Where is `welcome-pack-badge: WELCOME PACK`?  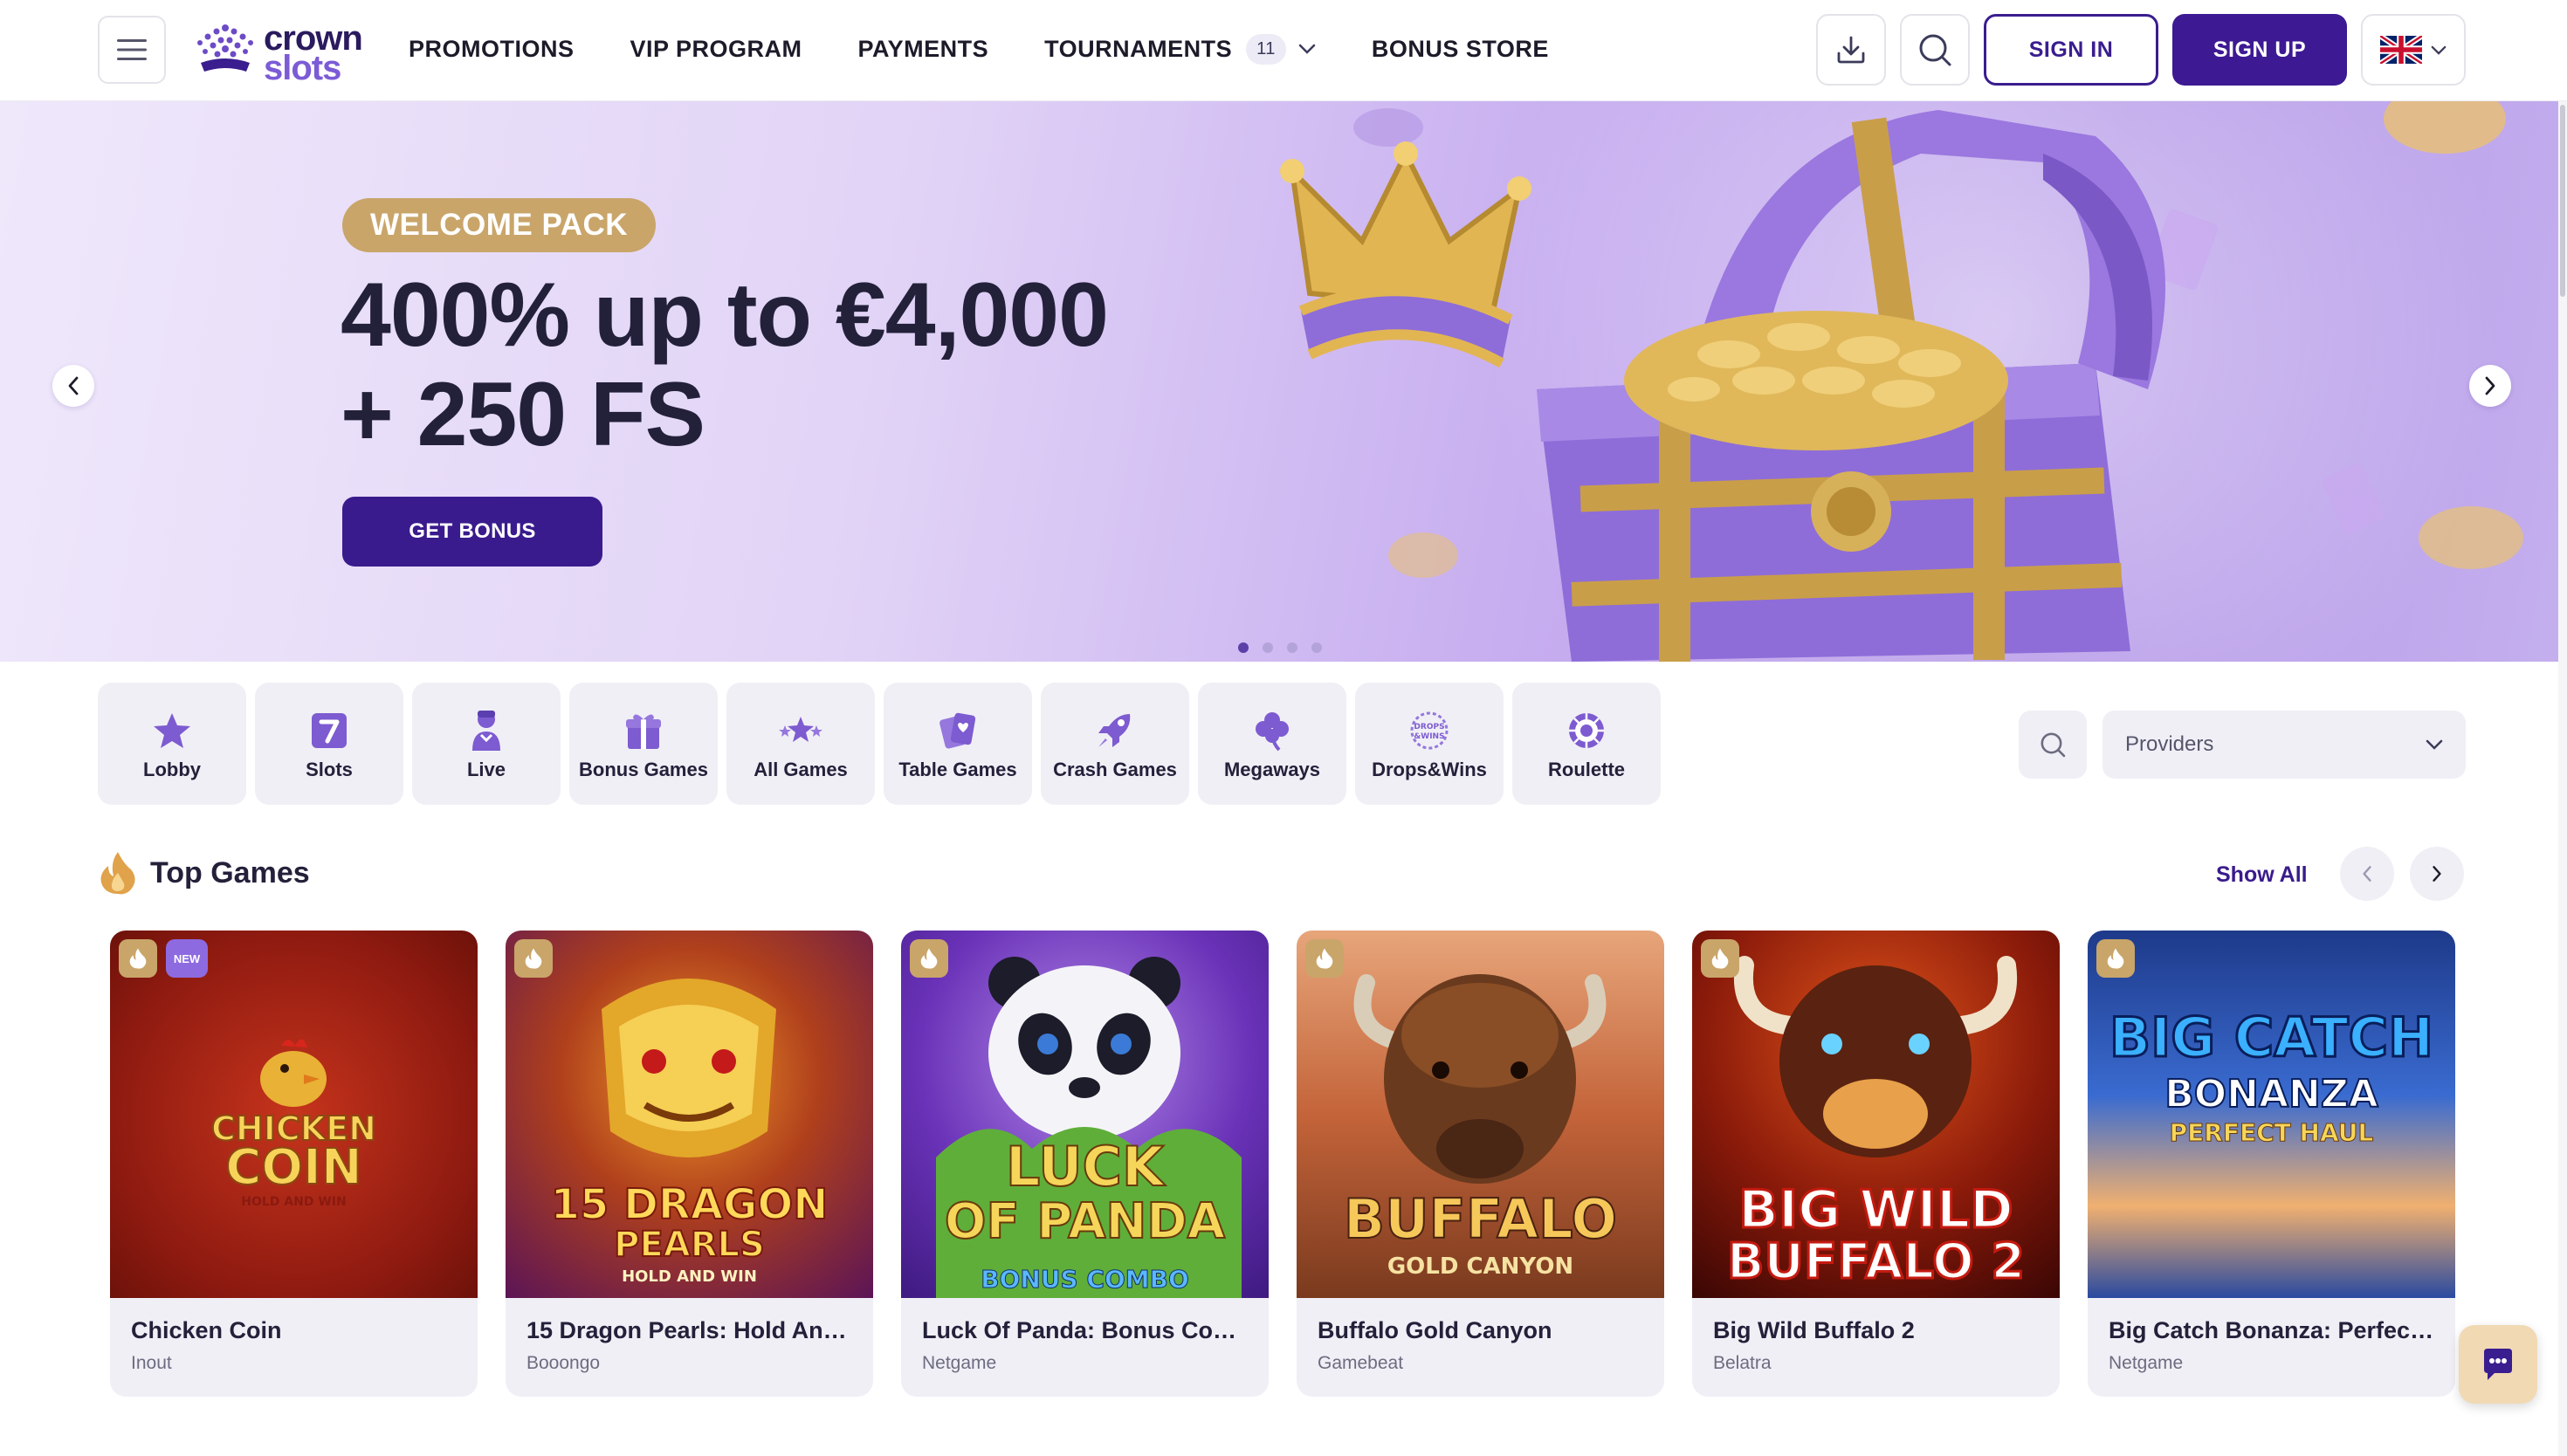
welcome-pack-badge: WELCOME PACK is located at coordinates (499, 225).